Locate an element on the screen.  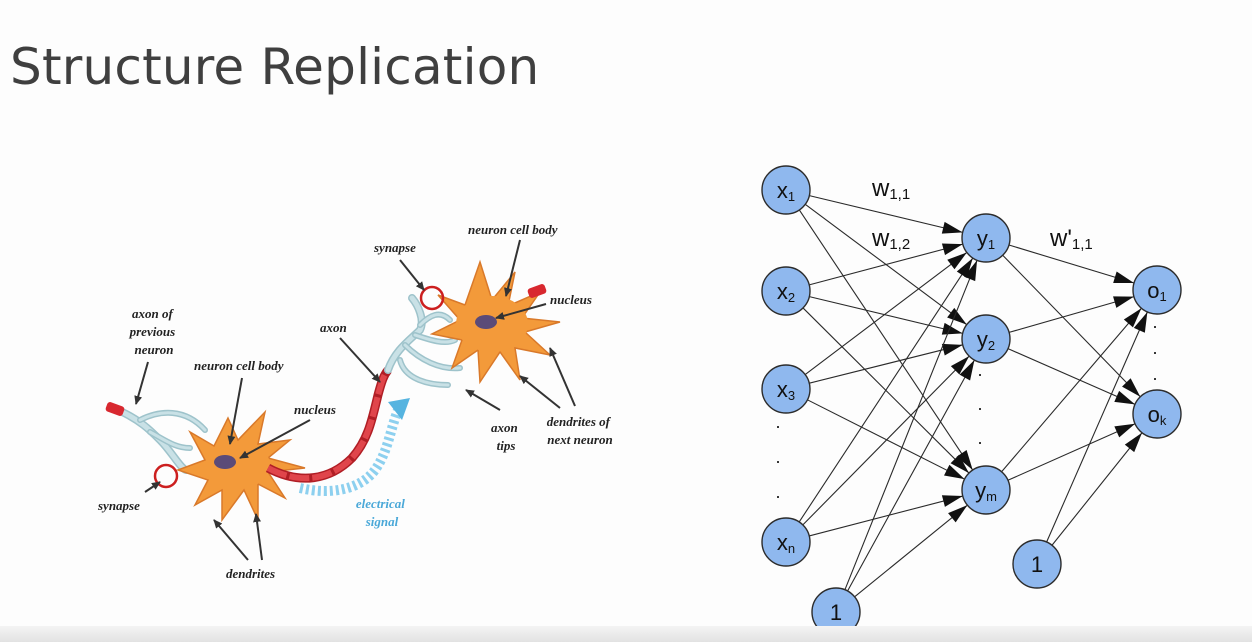
edge-bias-o2-arrowhead is located at coordinates (1133, 442).